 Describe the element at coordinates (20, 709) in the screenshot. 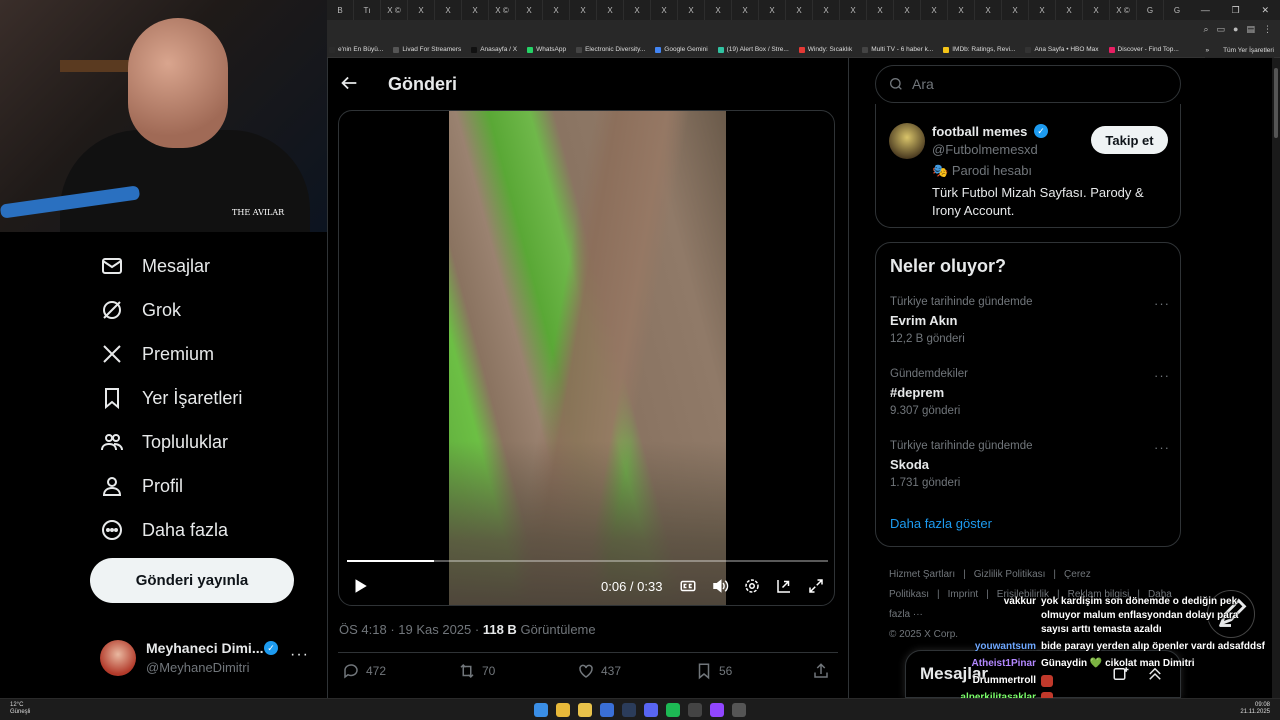

I see `weather-widget: 12°C Güneşli` at that location.